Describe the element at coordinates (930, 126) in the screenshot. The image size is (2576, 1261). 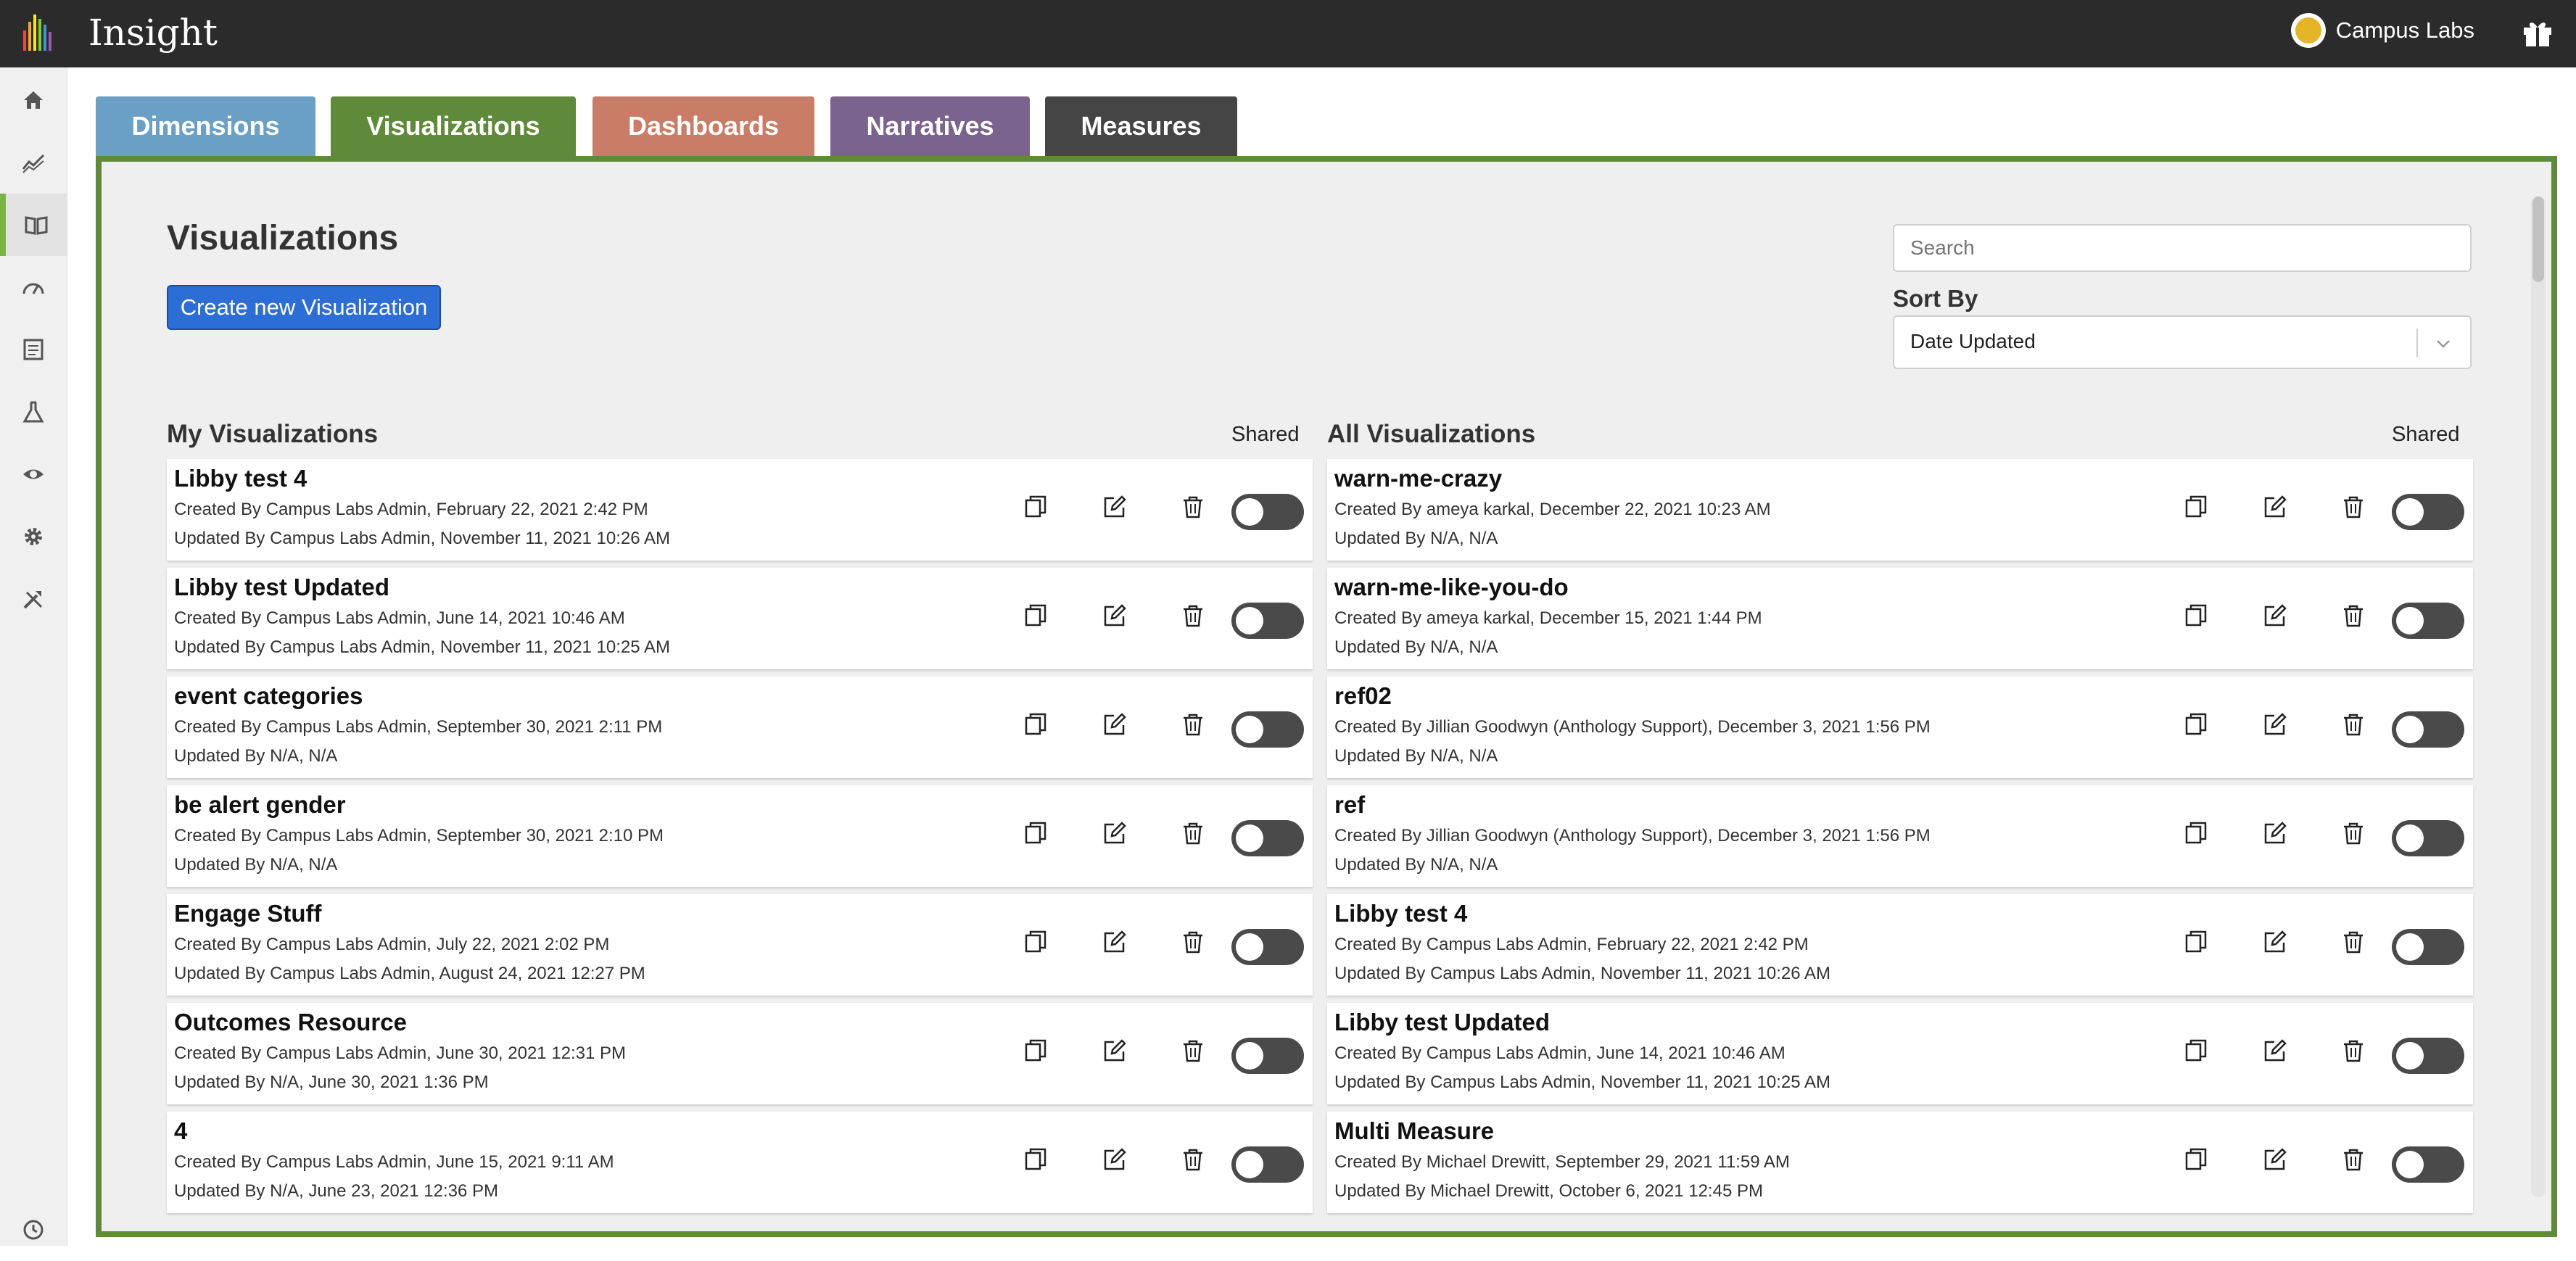
I see `tab-narratives: Narratives` at that location.